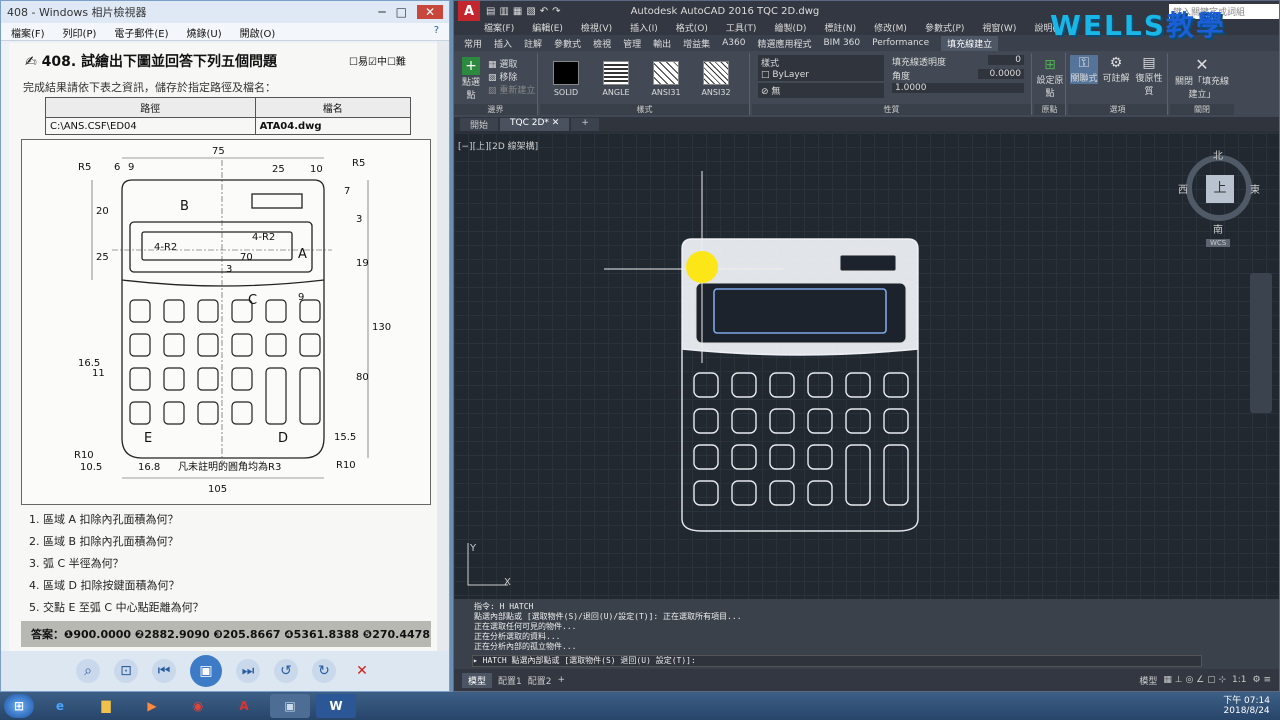 This screenshot has height=720, width=1280. I want to click on previous-icon: ⏮, so click(164, 671).